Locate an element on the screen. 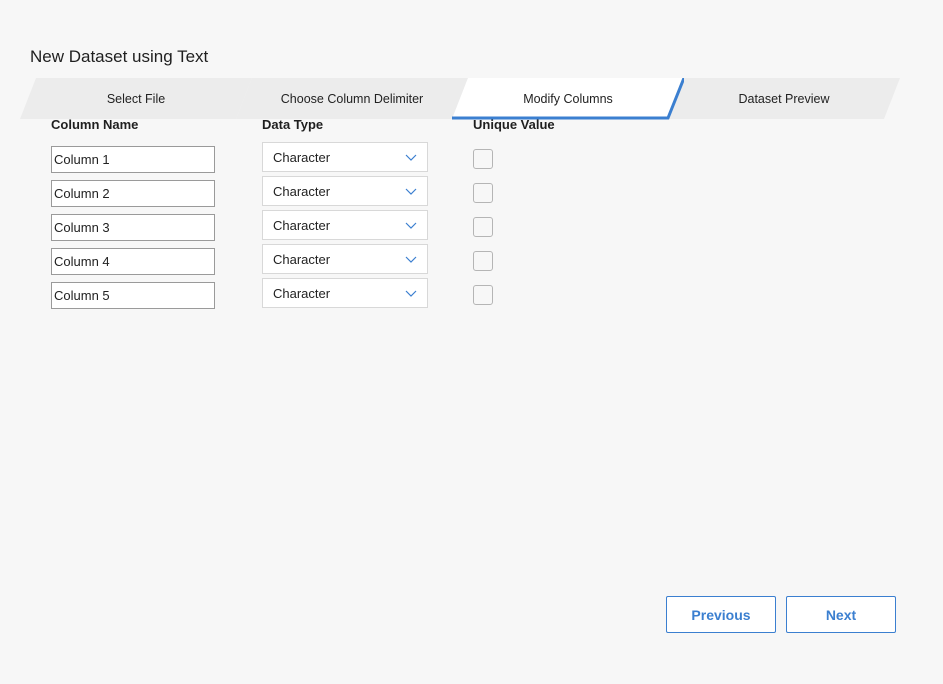 The height and width of the screenshot is (684, 943). unique-value-header: Unique Value is located at coordinates (514, 124).